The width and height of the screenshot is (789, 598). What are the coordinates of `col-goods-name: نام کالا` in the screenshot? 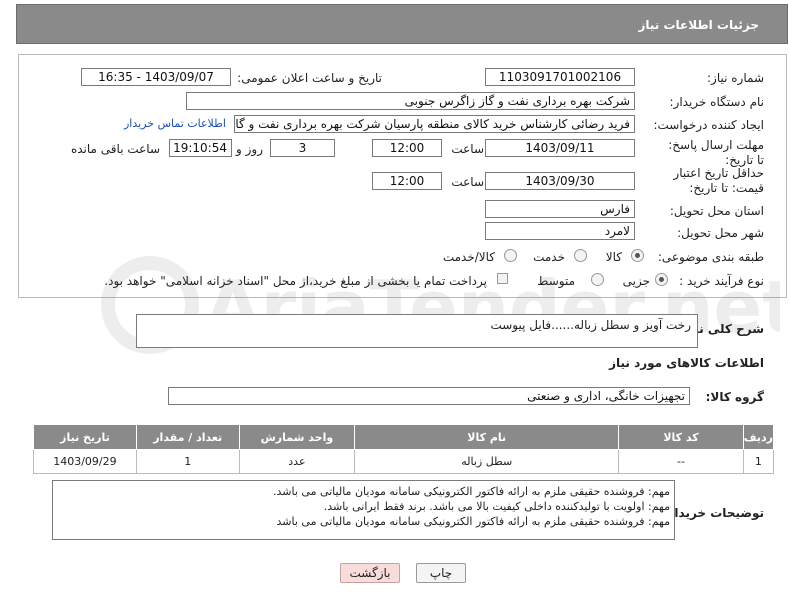 It's located at (487, 437).